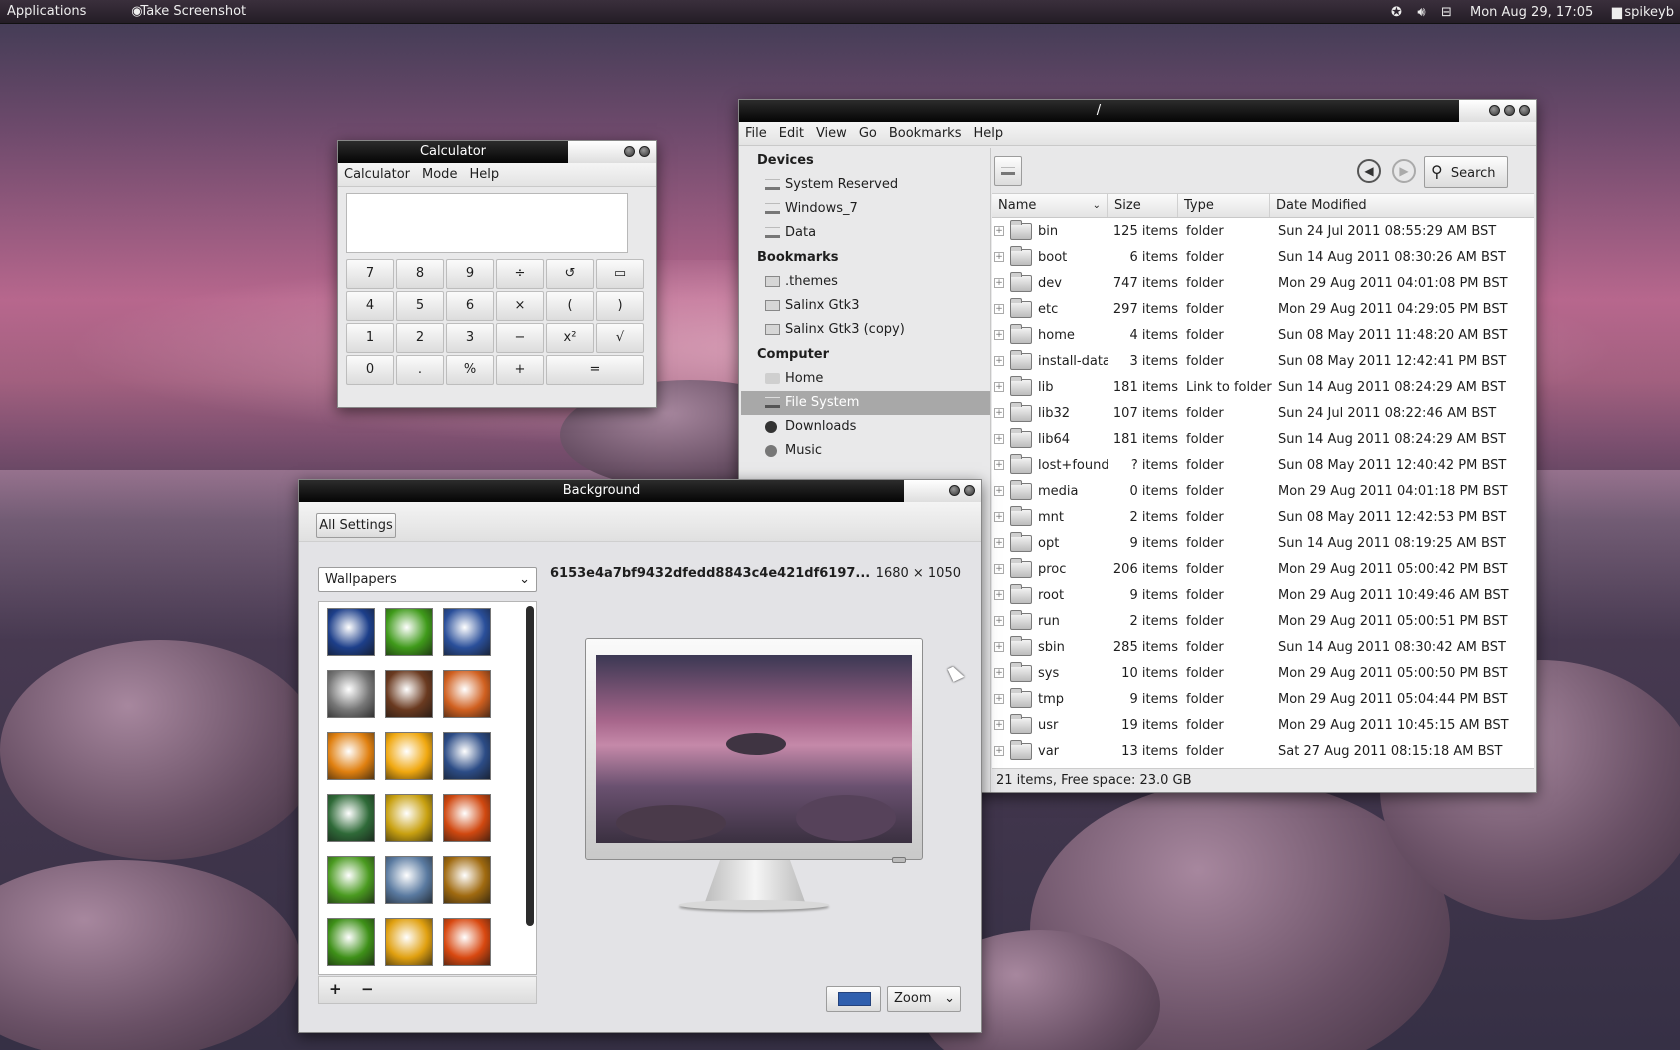  What do you see at coordinates (367, 989) in the screenshot?
I see `remove-wallpaper-button: −` at bounding box center [367, 989].